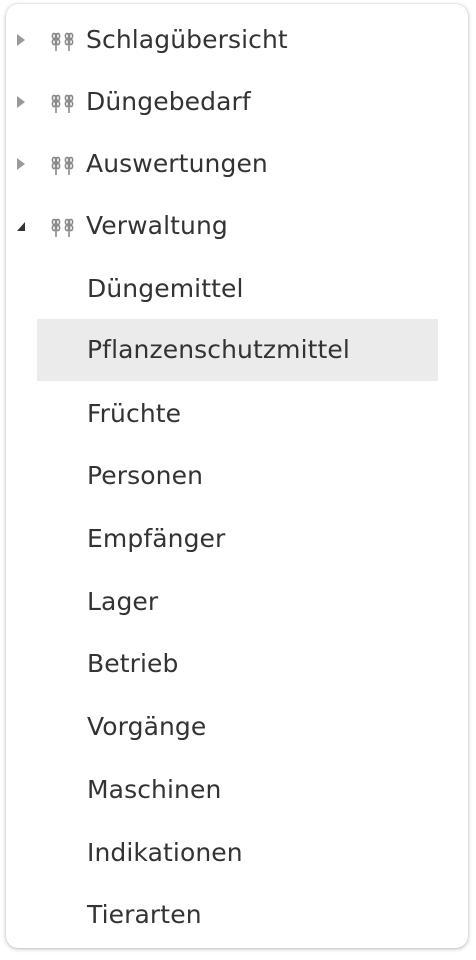  I want to click on submenu-item-label: Empfänger, so click(156, 538).